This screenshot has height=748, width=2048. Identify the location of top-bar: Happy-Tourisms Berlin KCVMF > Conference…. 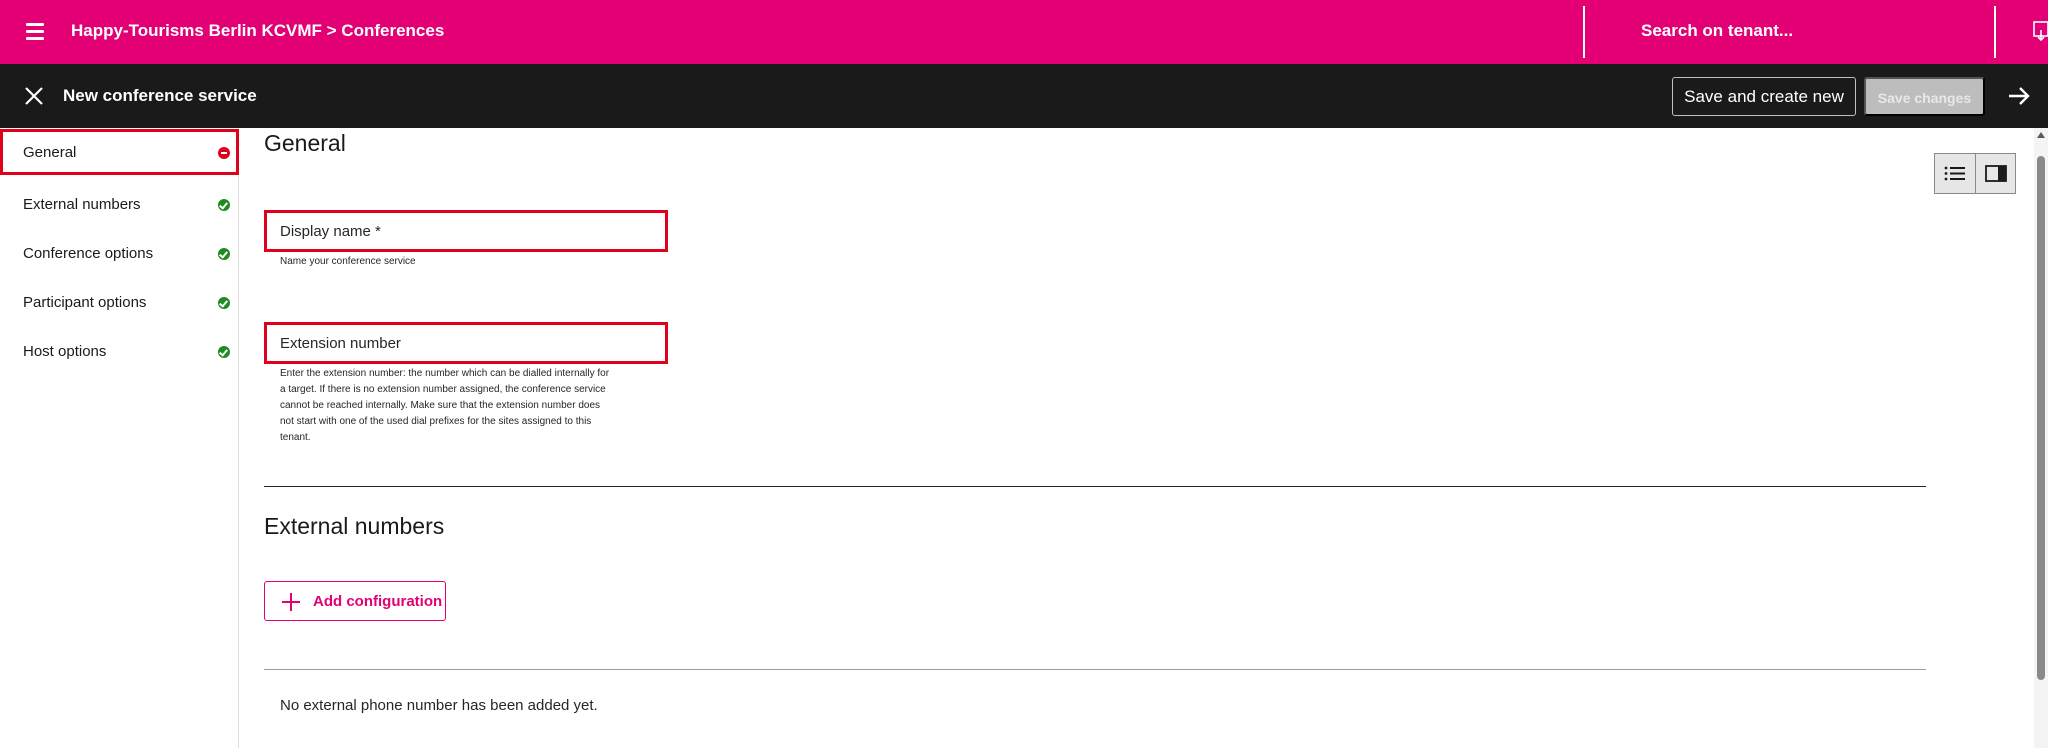
(1024, 32).